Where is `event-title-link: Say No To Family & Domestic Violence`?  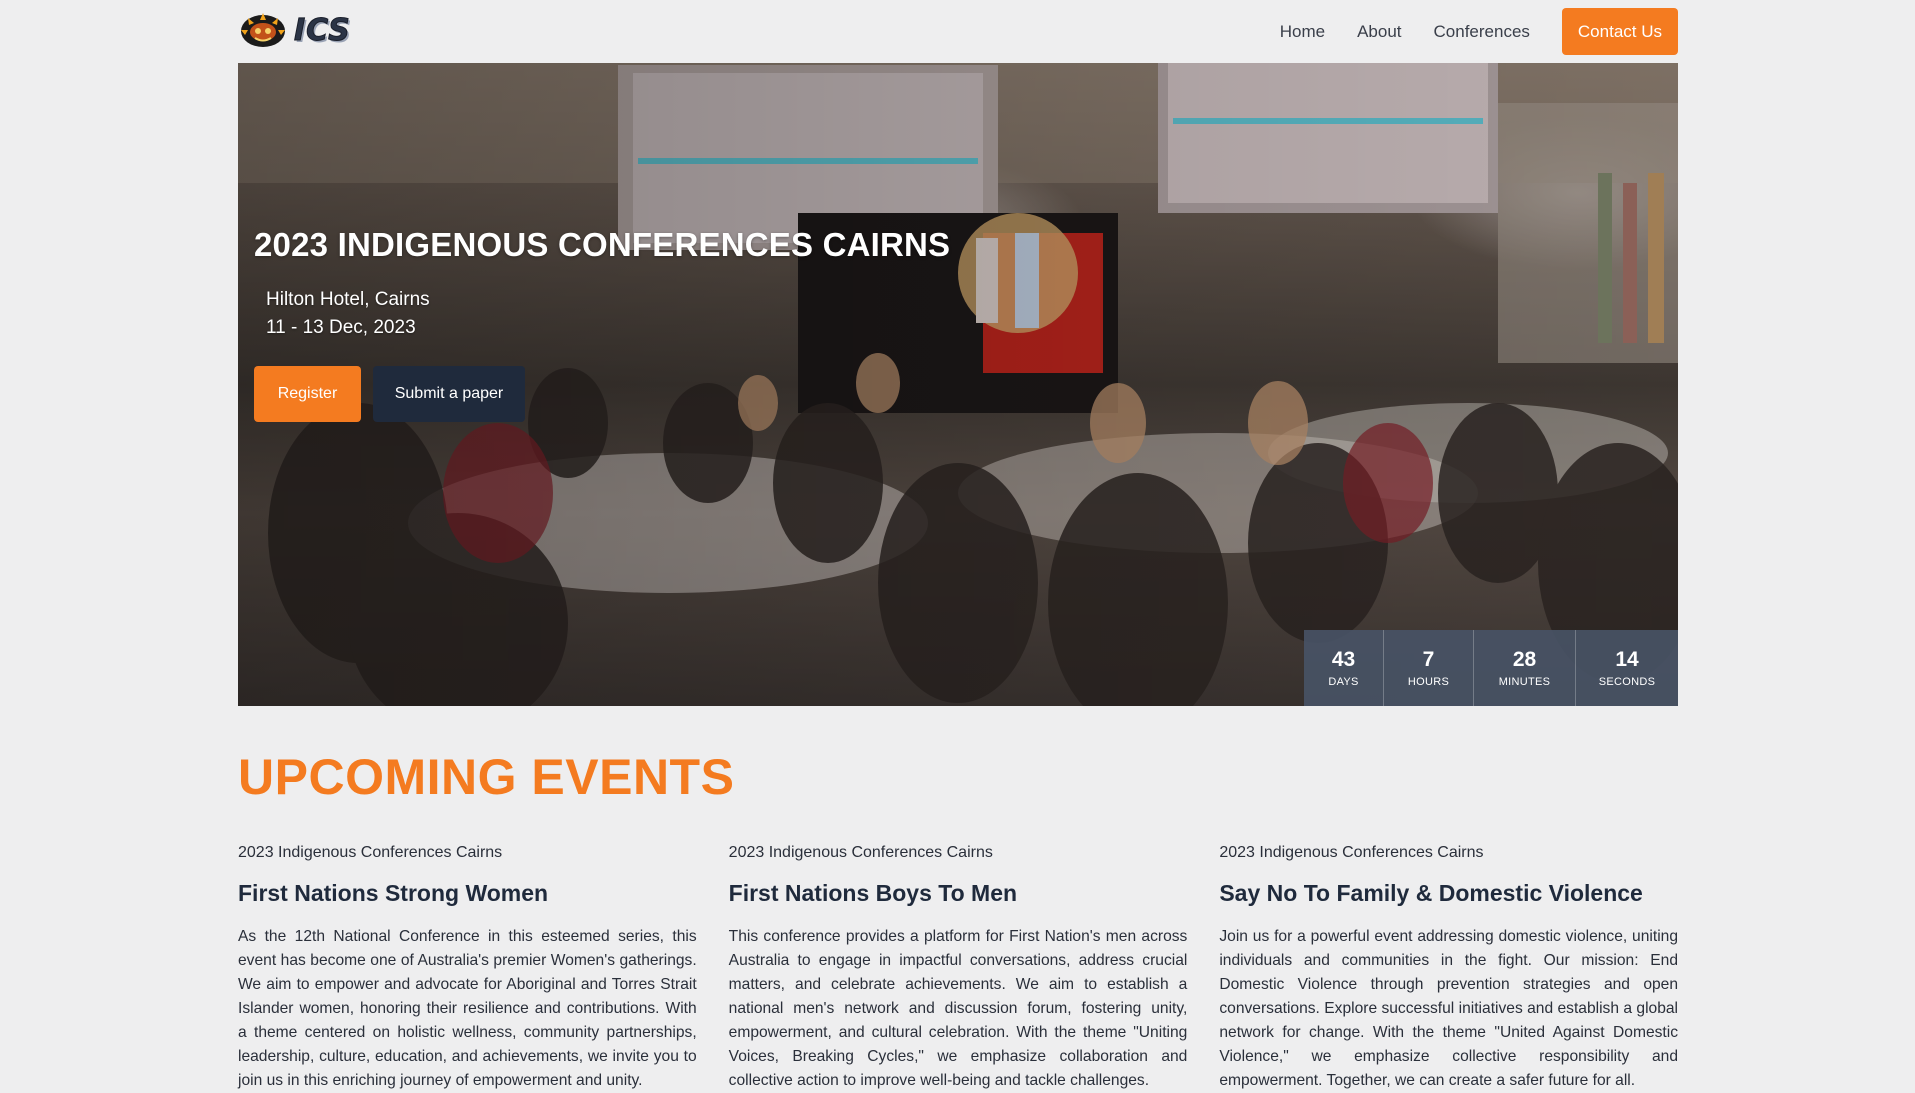
event-title-link: Say No To Family & Domestic Violence is located at coordinates (1448, 893).